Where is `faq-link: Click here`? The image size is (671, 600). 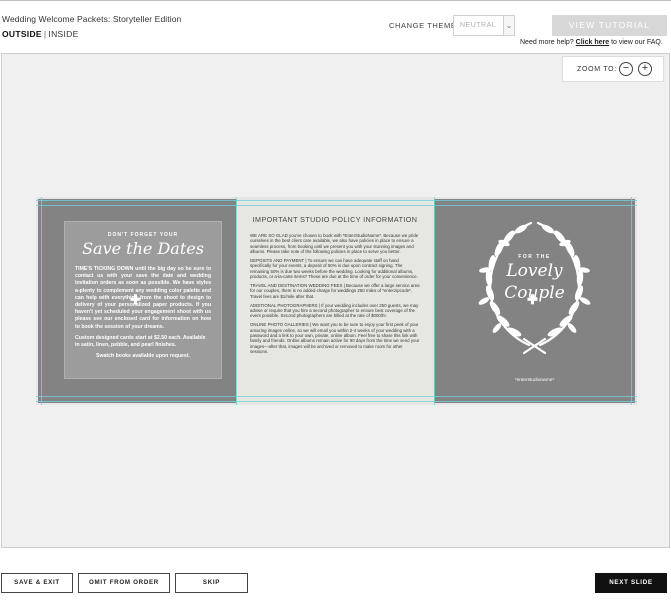
faq-link: Click here is located at coordinates (592, 42).